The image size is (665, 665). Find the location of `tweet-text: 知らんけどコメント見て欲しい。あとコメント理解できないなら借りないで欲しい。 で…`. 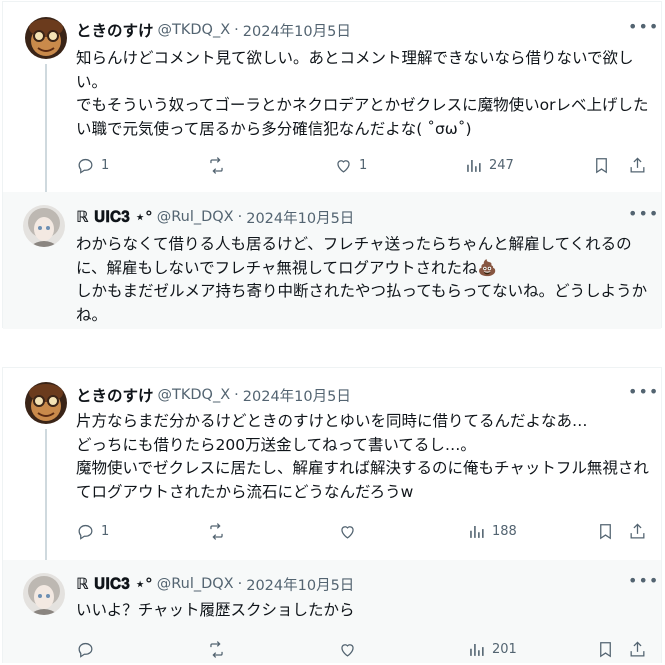

tweet-text: 知らんけどコメント見て欲しい。あとコメント理解できないなら借りないで欲しい。 で… is located at coordinates (362, 93).